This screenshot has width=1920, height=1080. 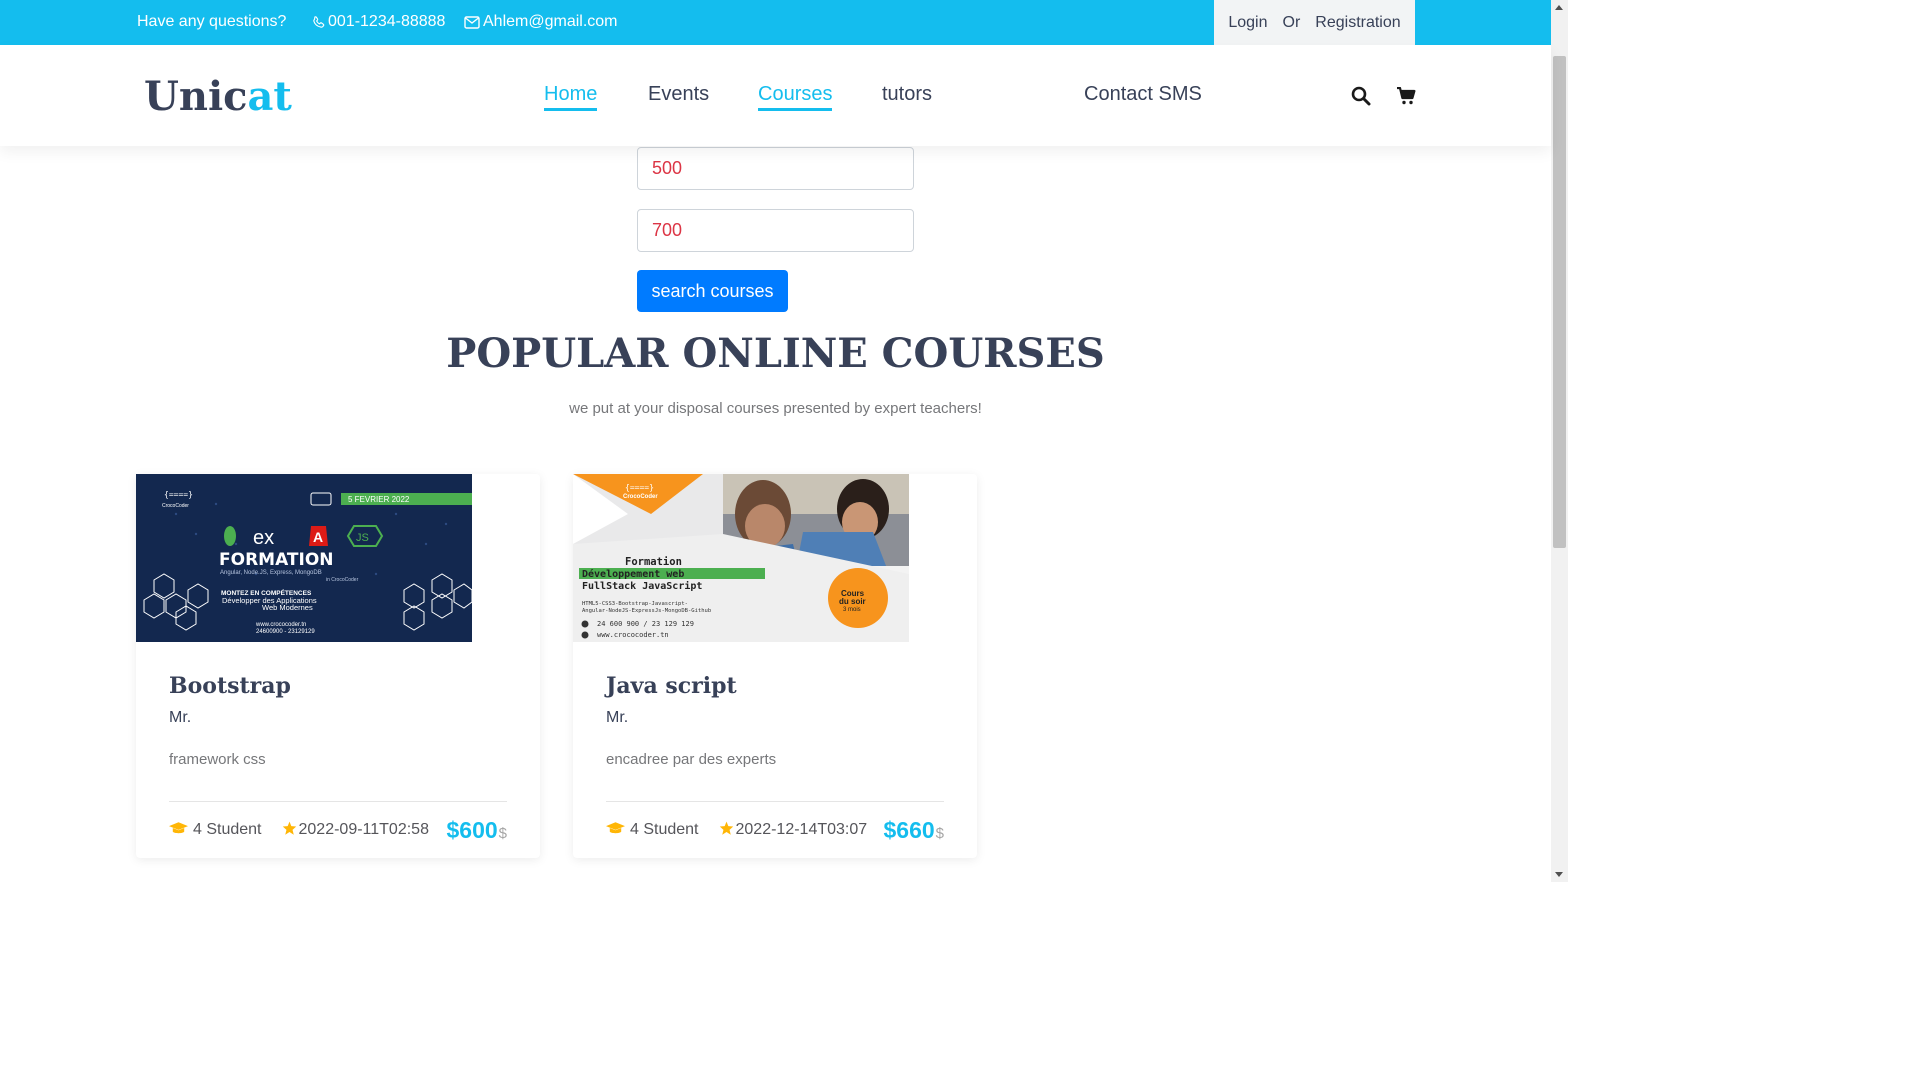 I want to click on image-date-banner: 5 FEVRIER 2022, so click(x=379, y=499).